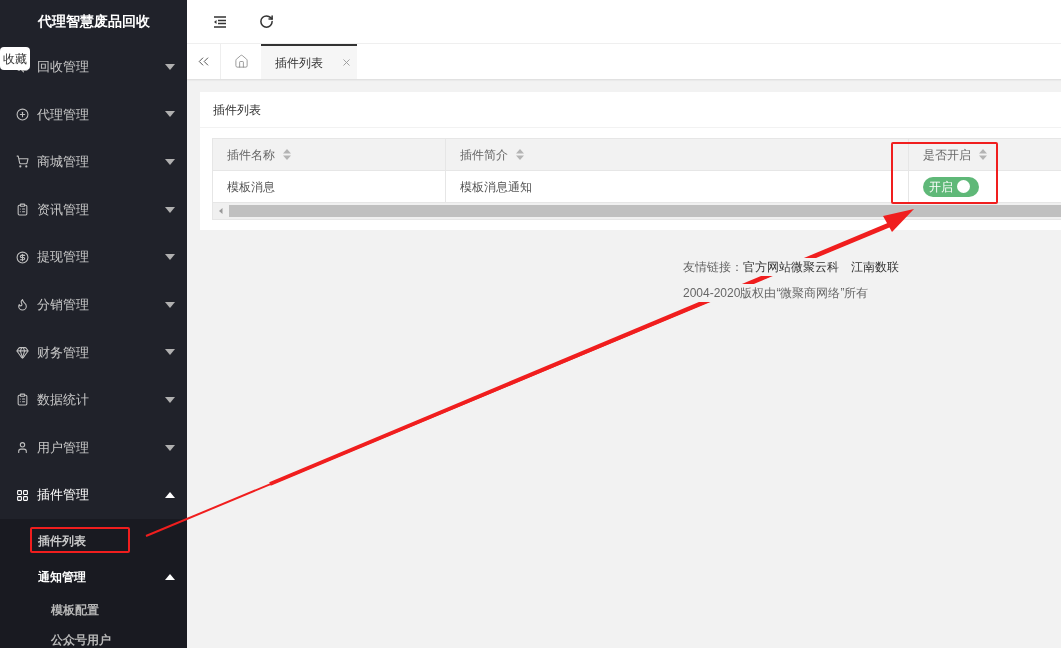 The height and width of the screenshot is (648, 1061). Describe the element at coordinates (237, 110) in the screenshot. I see `card-title: 插件列表` at that location.